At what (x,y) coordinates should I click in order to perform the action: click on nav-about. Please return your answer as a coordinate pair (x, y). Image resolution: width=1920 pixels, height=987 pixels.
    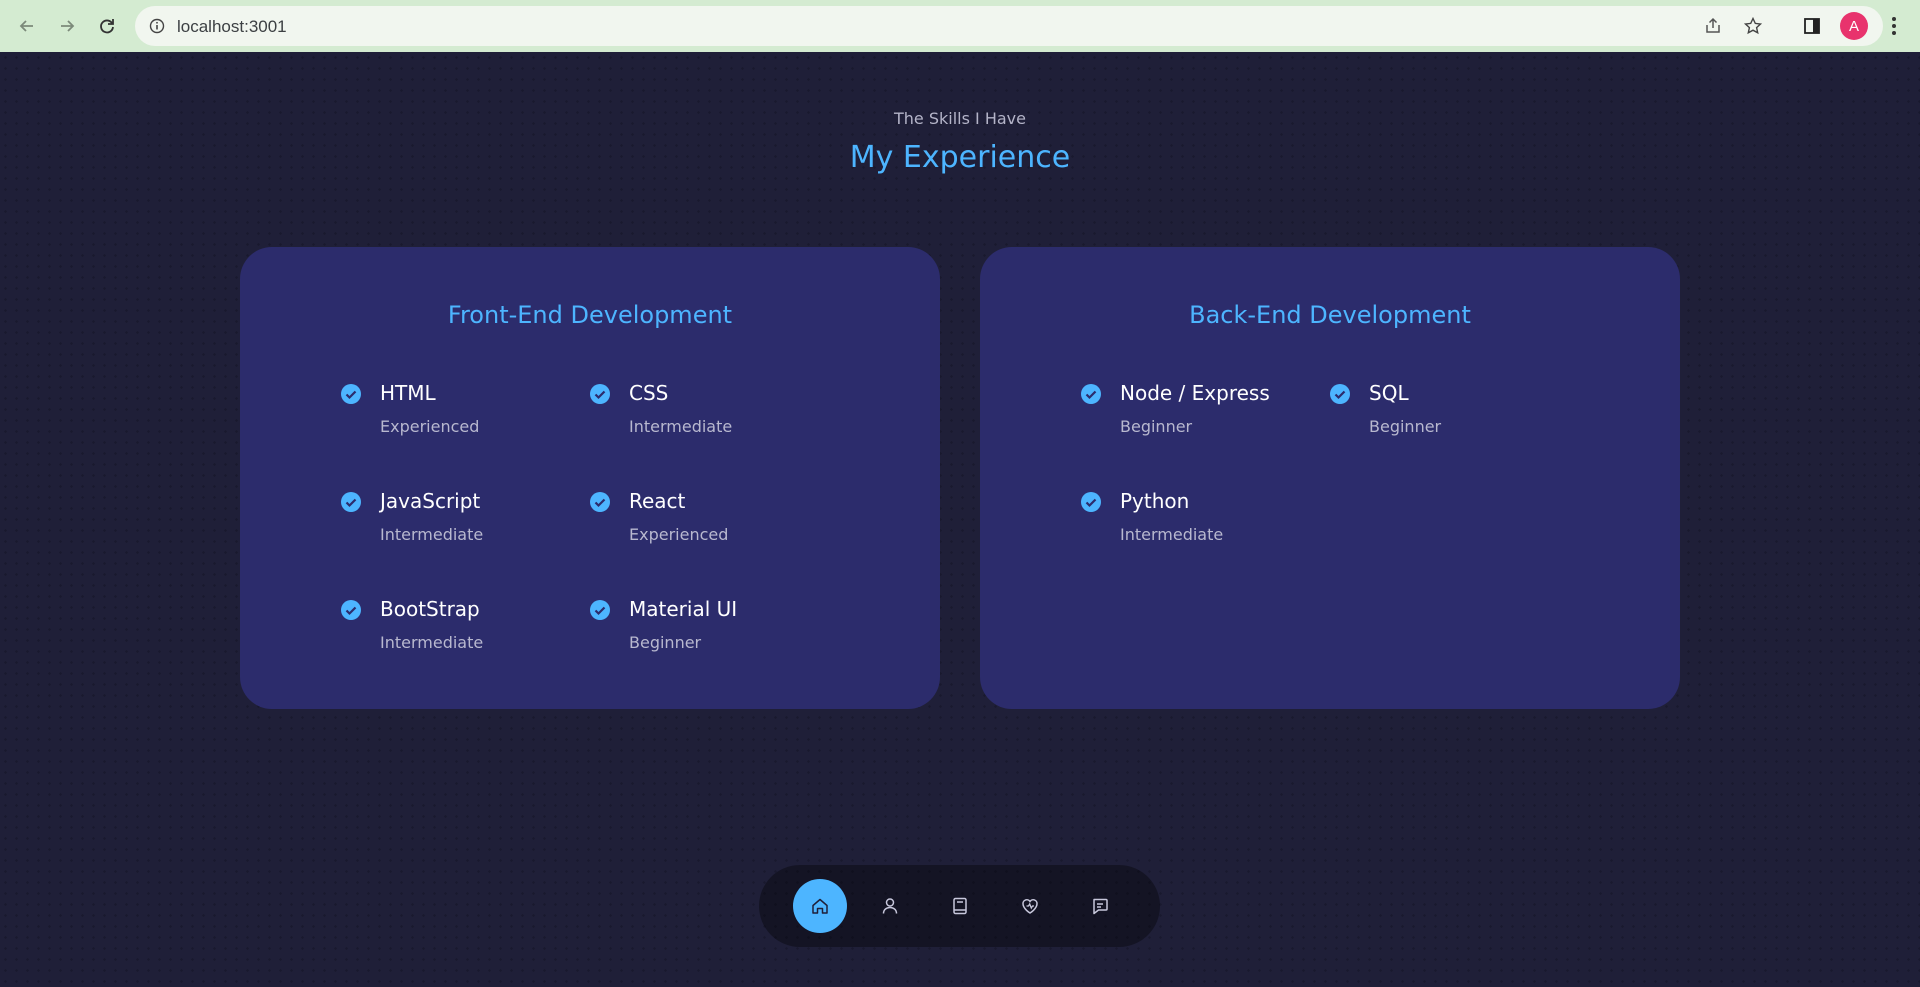
    Looking at the image, I should click on (890, 906).